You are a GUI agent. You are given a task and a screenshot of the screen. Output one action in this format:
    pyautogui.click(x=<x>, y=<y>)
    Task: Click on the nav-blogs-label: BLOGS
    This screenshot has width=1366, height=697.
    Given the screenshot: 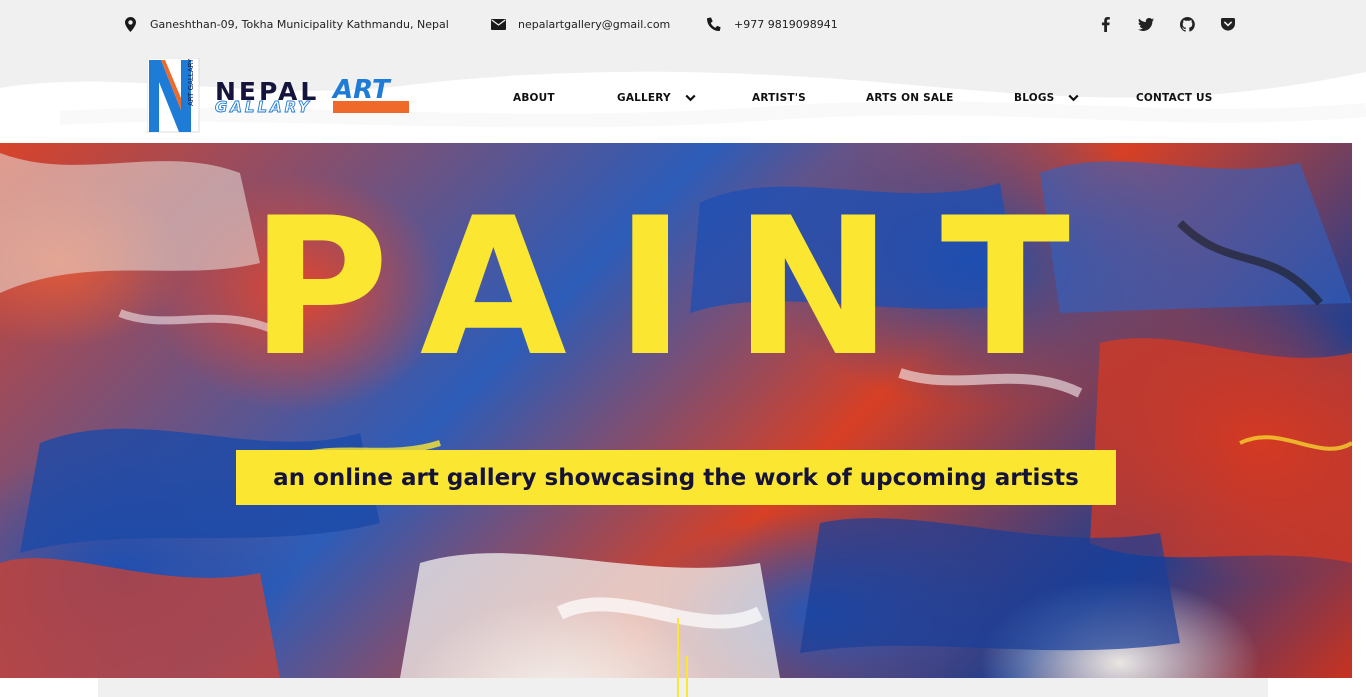 What is the action you would take?
    pyautogui.click(x=1034, y=98)
    